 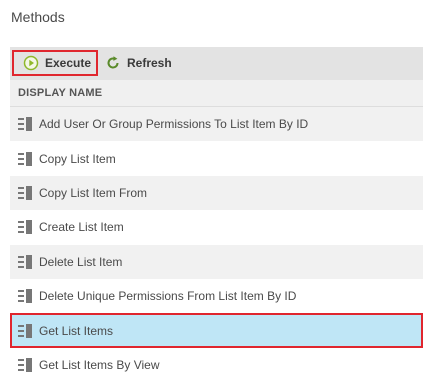 I want to click on refresh-label: Refresh, so click(x=149, y=63).